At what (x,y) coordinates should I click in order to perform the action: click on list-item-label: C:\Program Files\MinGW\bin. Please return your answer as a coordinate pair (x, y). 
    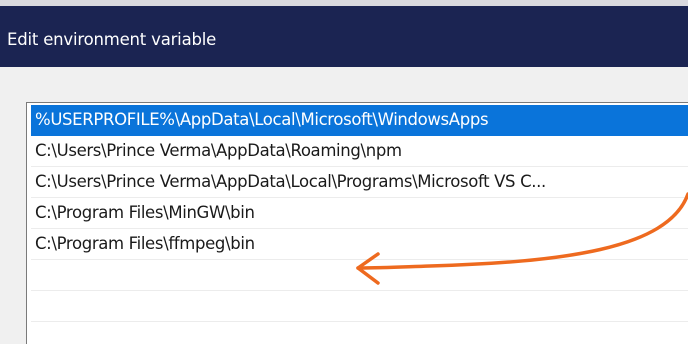
    Looking at the image, I should click on (145, 212).